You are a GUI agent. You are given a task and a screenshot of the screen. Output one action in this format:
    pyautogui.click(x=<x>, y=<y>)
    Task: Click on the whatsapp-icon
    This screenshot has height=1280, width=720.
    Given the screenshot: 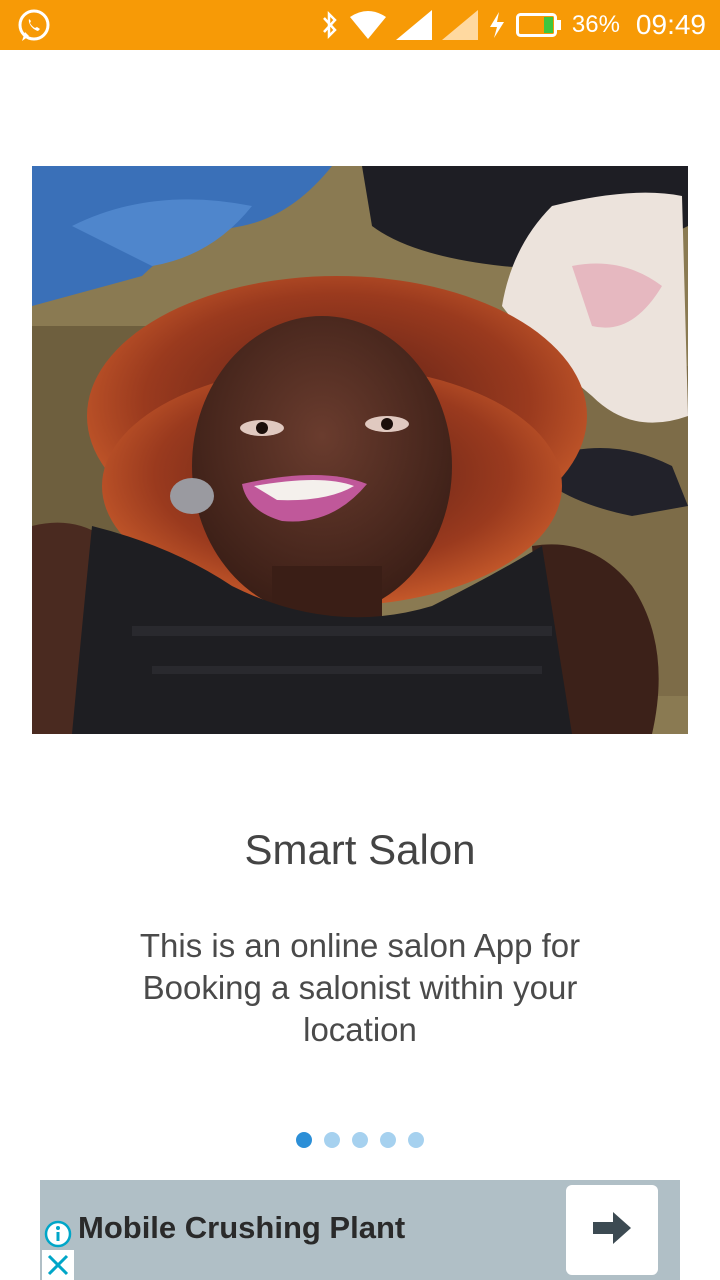 What is the action you would take?
    pyautogui.click(x=34, y=26)
    